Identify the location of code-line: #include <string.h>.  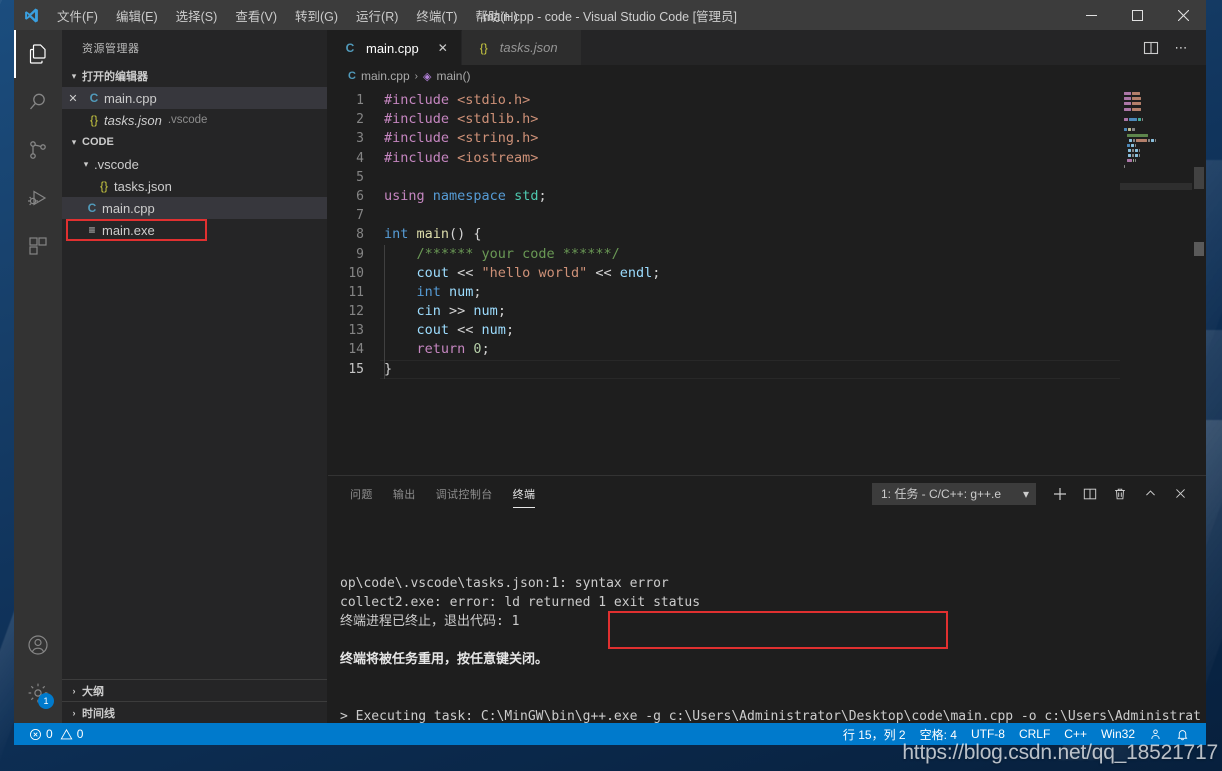
(752, 138).